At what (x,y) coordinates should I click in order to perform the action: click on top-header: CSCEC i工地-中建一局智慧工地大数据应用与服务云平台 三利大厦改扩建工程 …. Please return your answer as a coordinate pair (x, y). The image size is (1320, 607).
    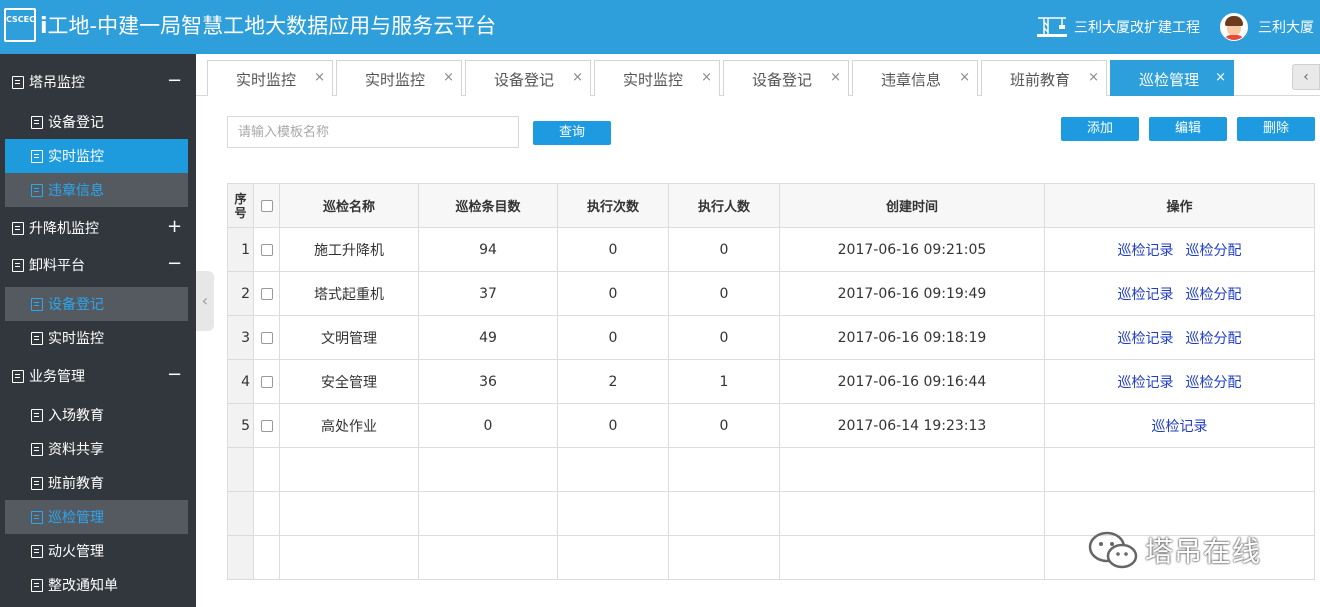
    Looking at the image, I should click on (660, 27).